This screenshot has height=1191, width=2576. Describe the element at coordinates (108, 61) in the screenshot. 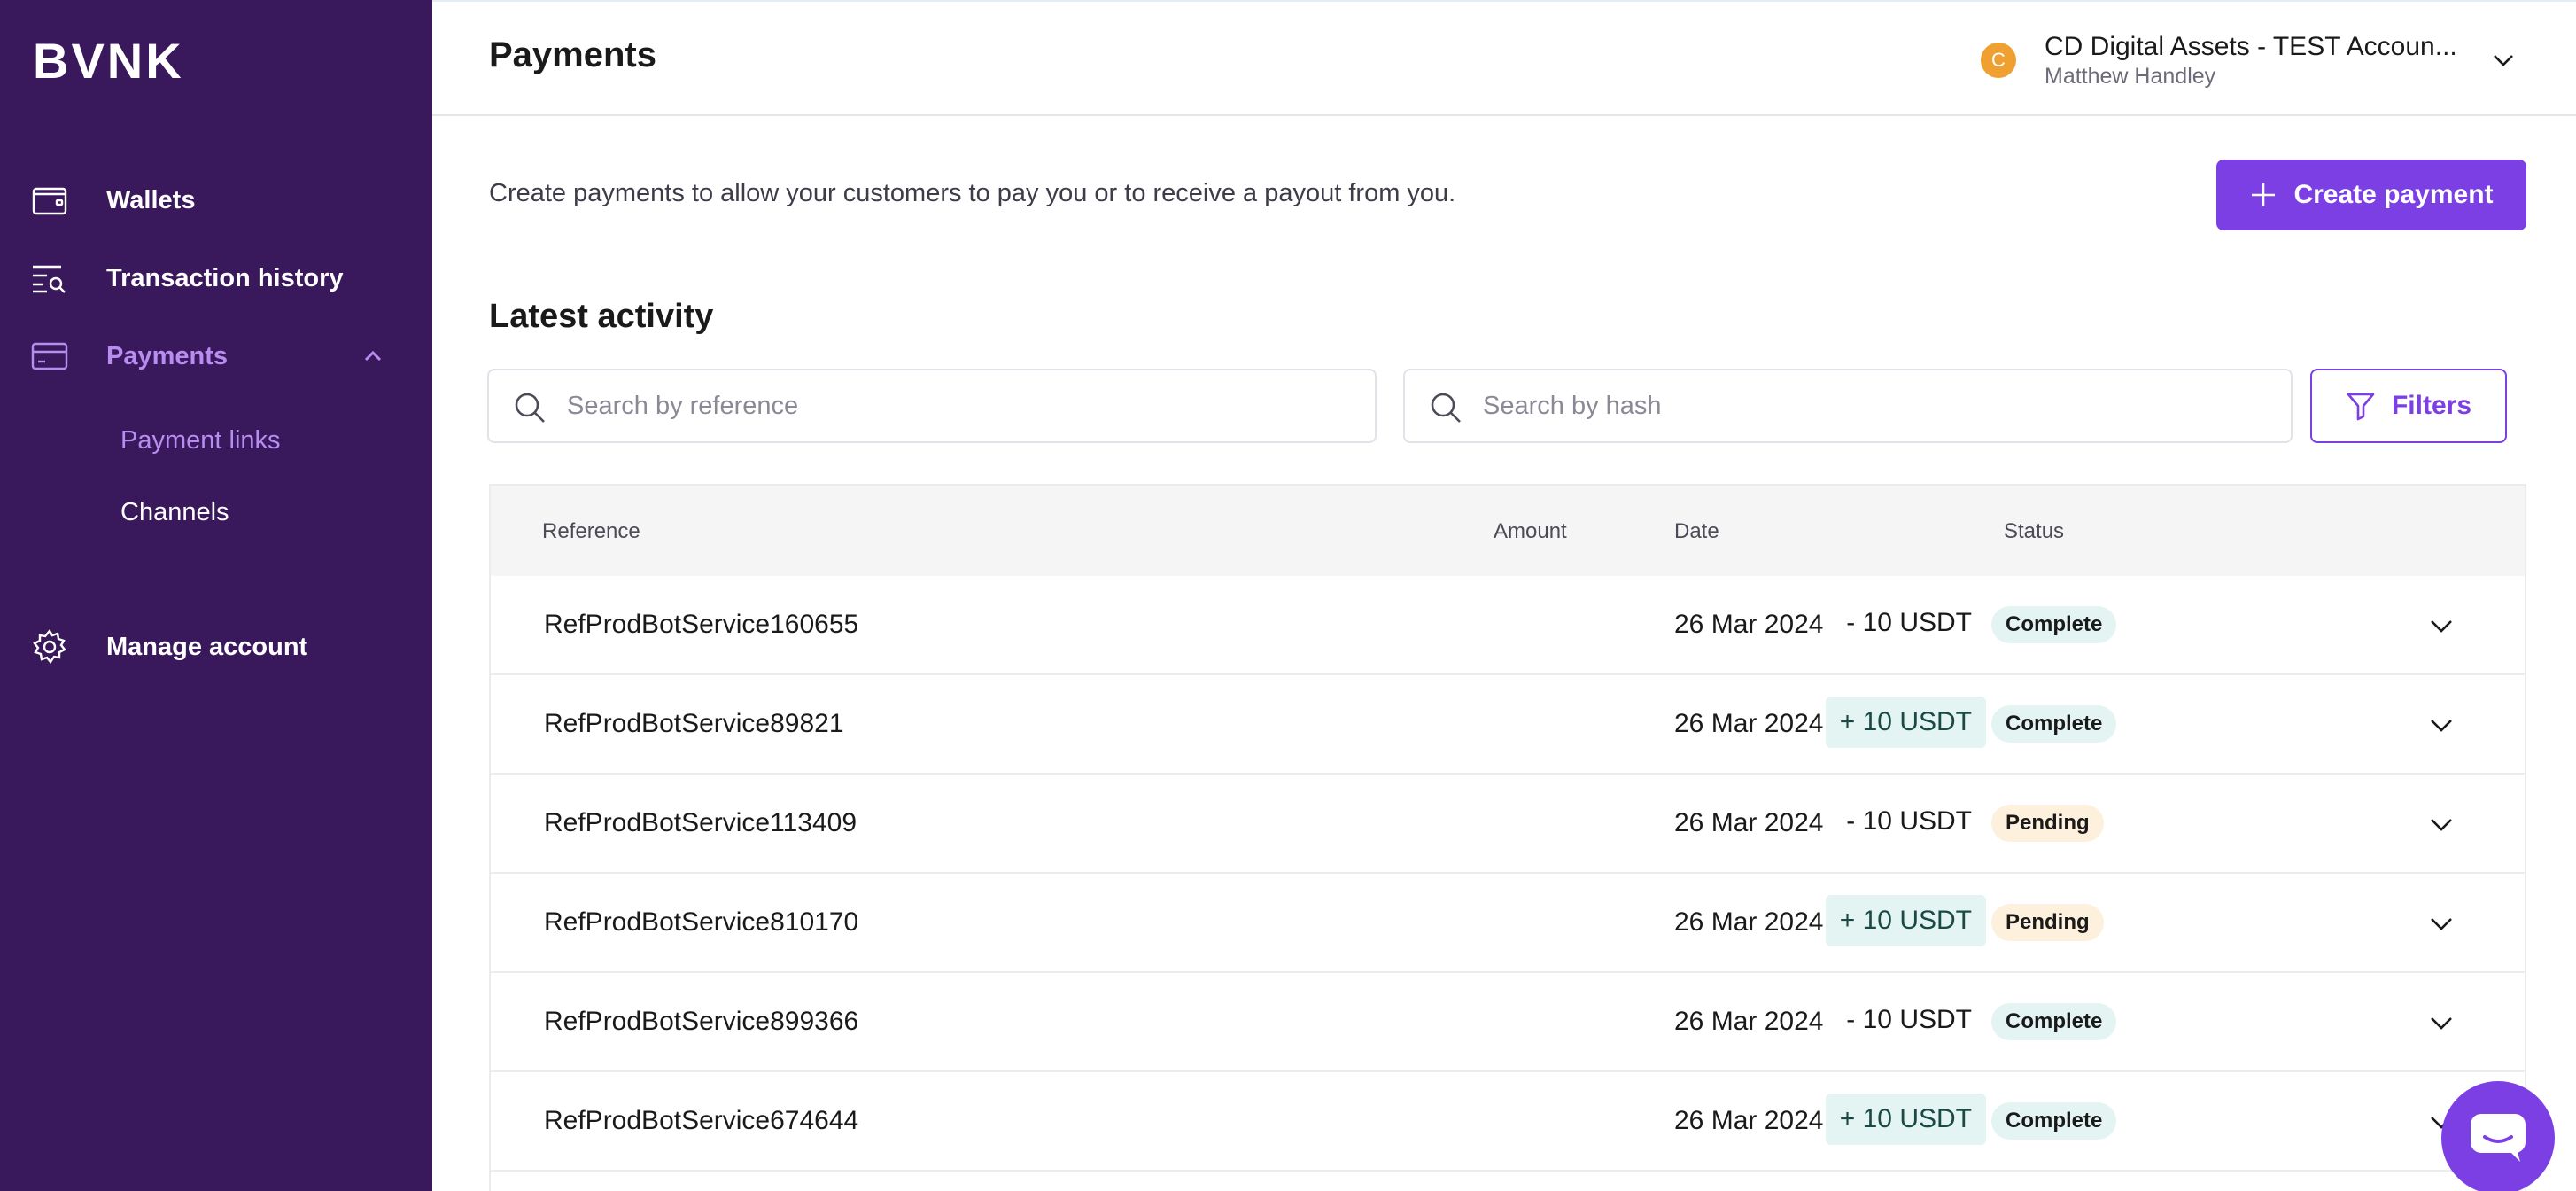

I see `brand-logo: BVNK` at that location.